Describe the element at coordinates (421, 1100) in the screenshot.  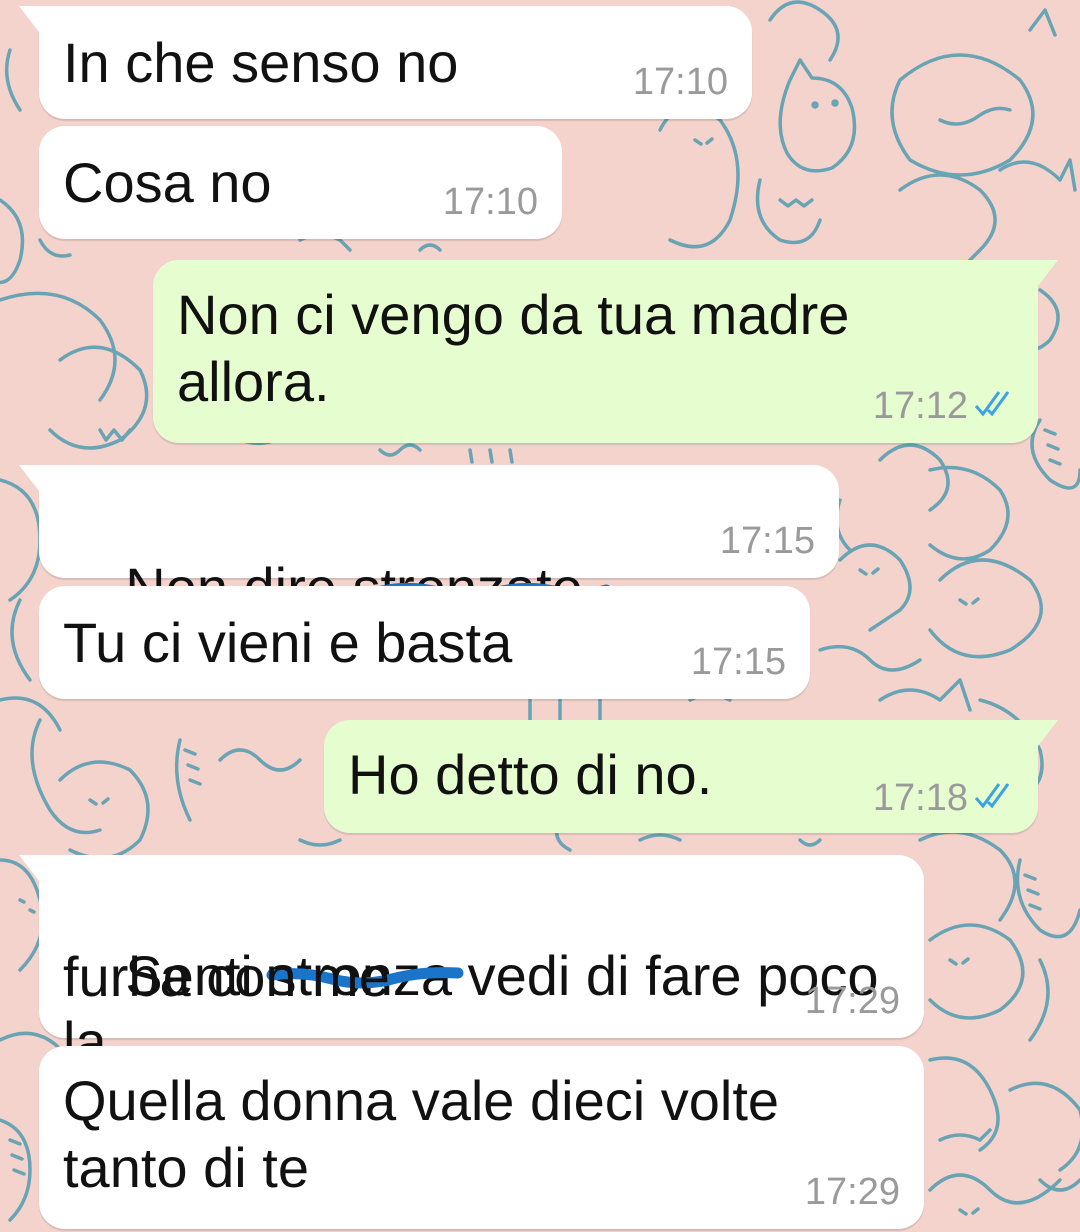
I see `message-text-line: Quella donna vale dieci volte` at that location.